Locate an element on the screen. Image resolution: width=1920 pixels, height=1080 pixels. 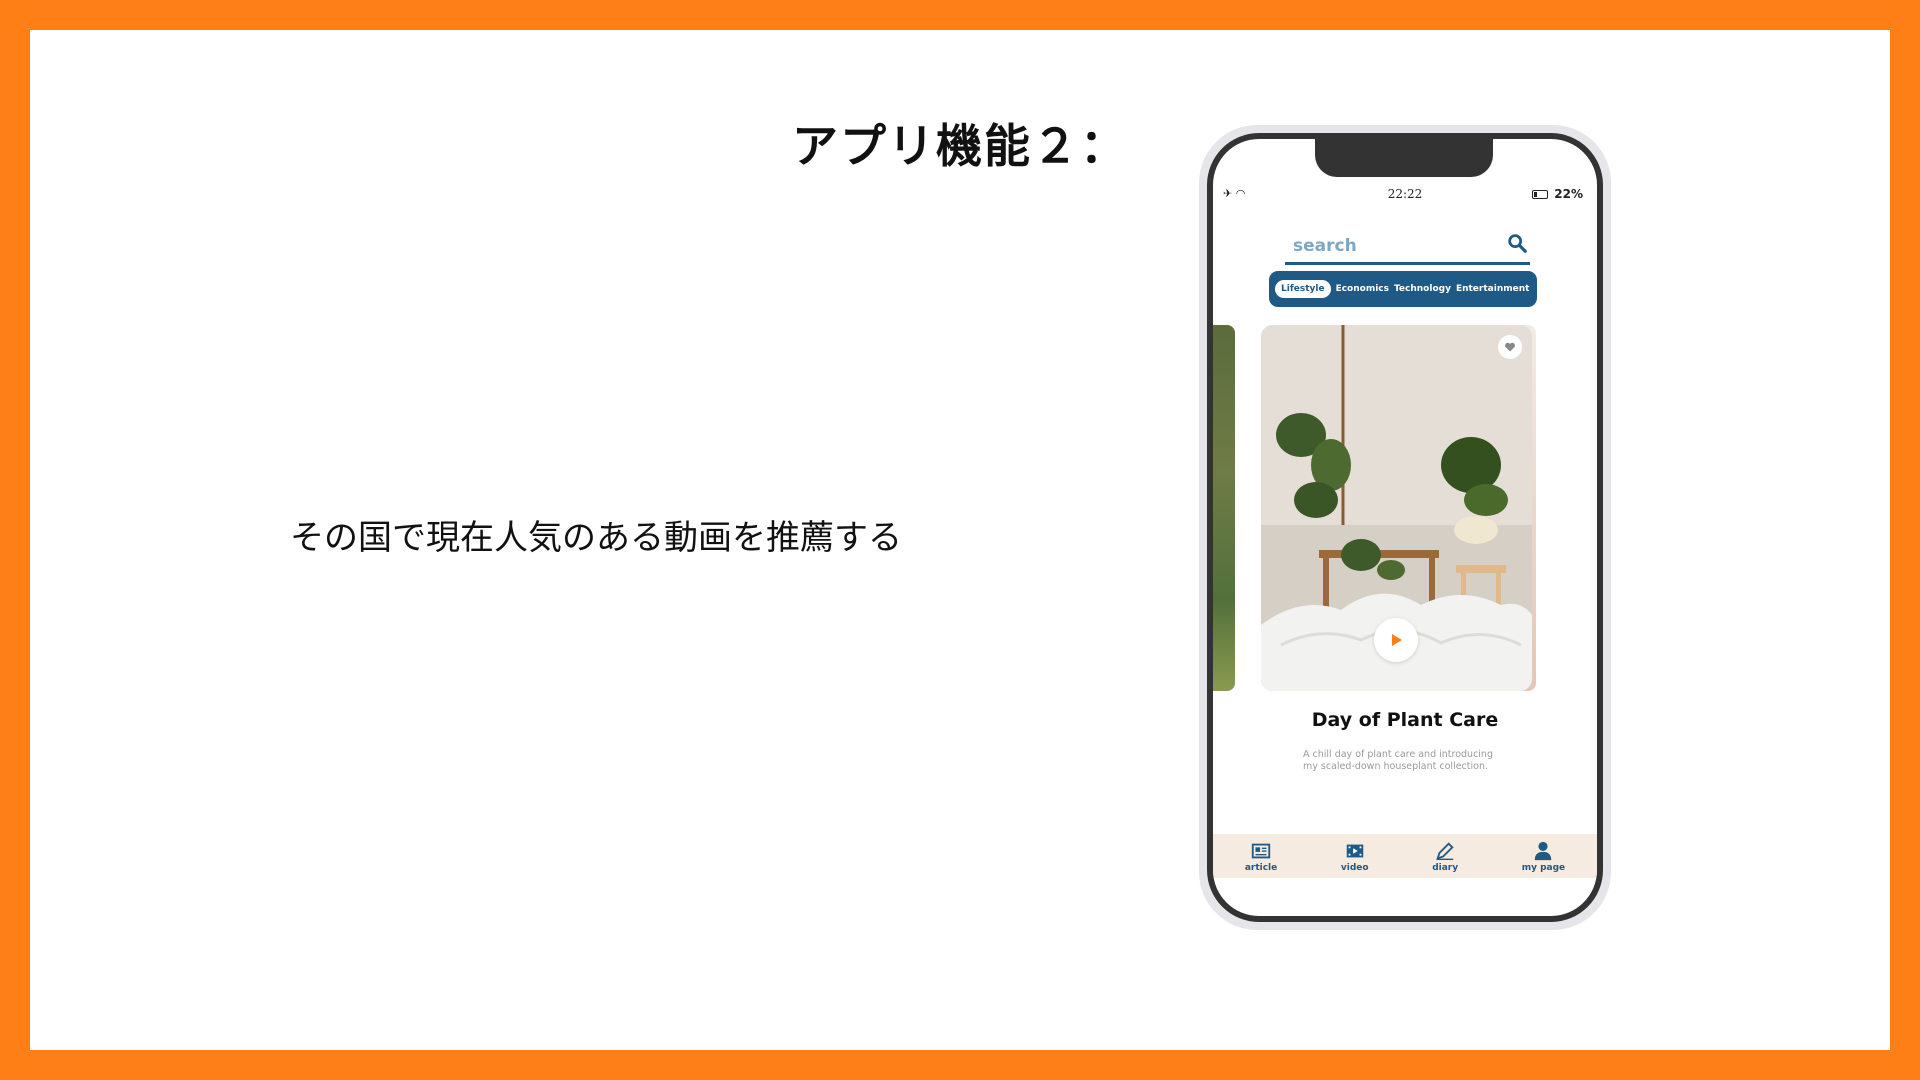
tab-economics: Economics is located at coordinates (1362, 289).